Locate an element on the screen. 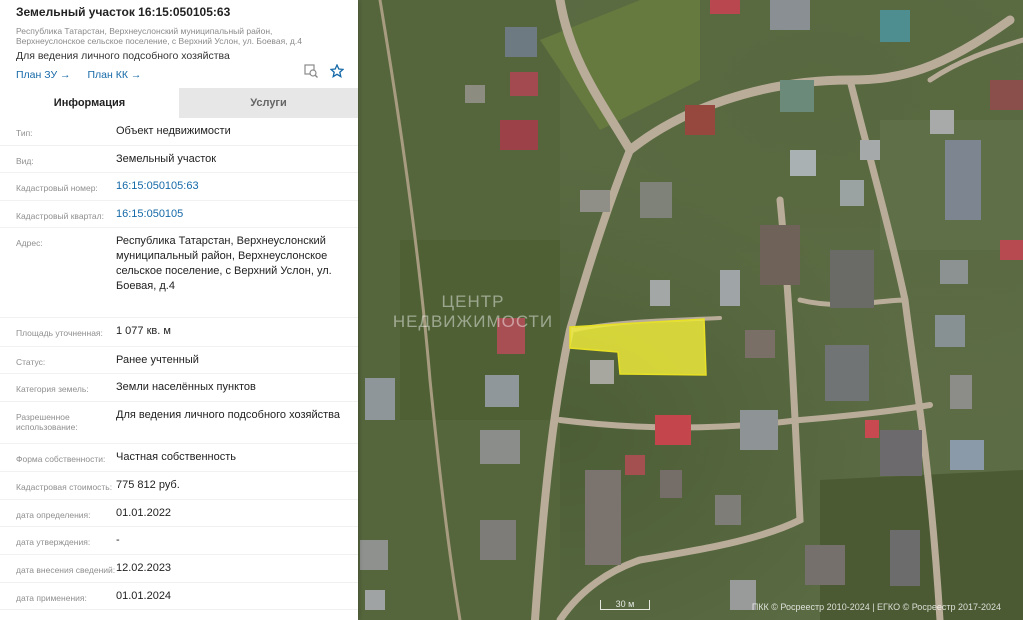 The height and width of the screenshot is (620, 1023). tab-services: Услуги is located at coordinates (268, 103).